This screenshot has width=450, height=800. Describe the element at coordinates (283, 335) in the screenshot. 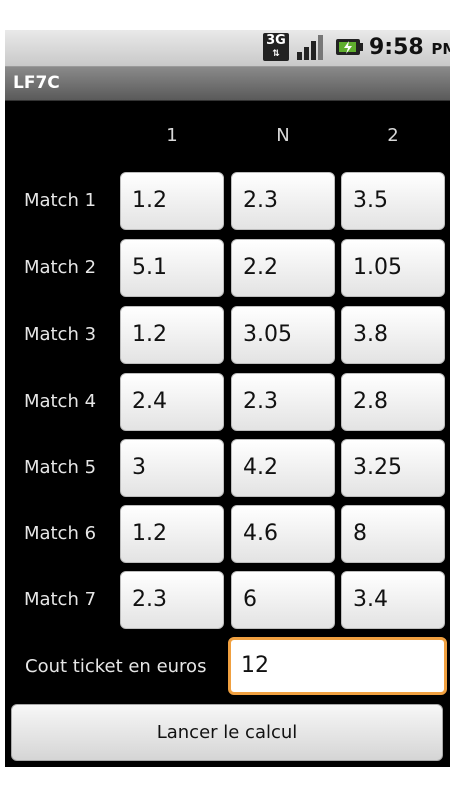

I see `match-3-odds-n: 3.05` at that location.